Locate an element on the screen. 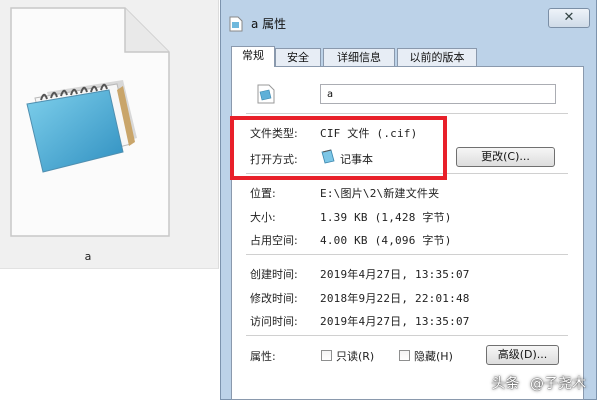 This screenshot has height=400, width=600. size-label: 大小: is located at coordinates (263, 217).